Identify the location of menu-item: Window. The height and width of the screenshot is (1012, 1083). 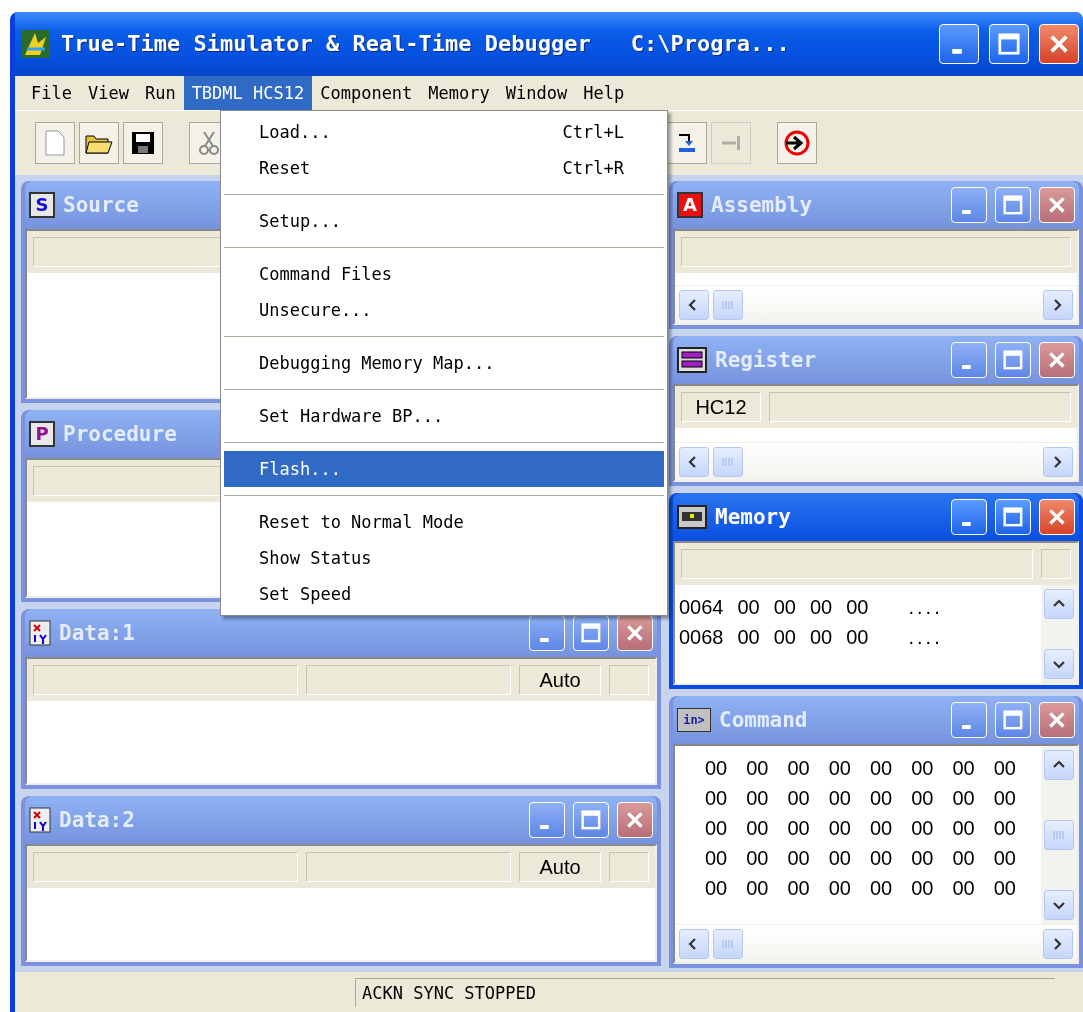
(536, 92).